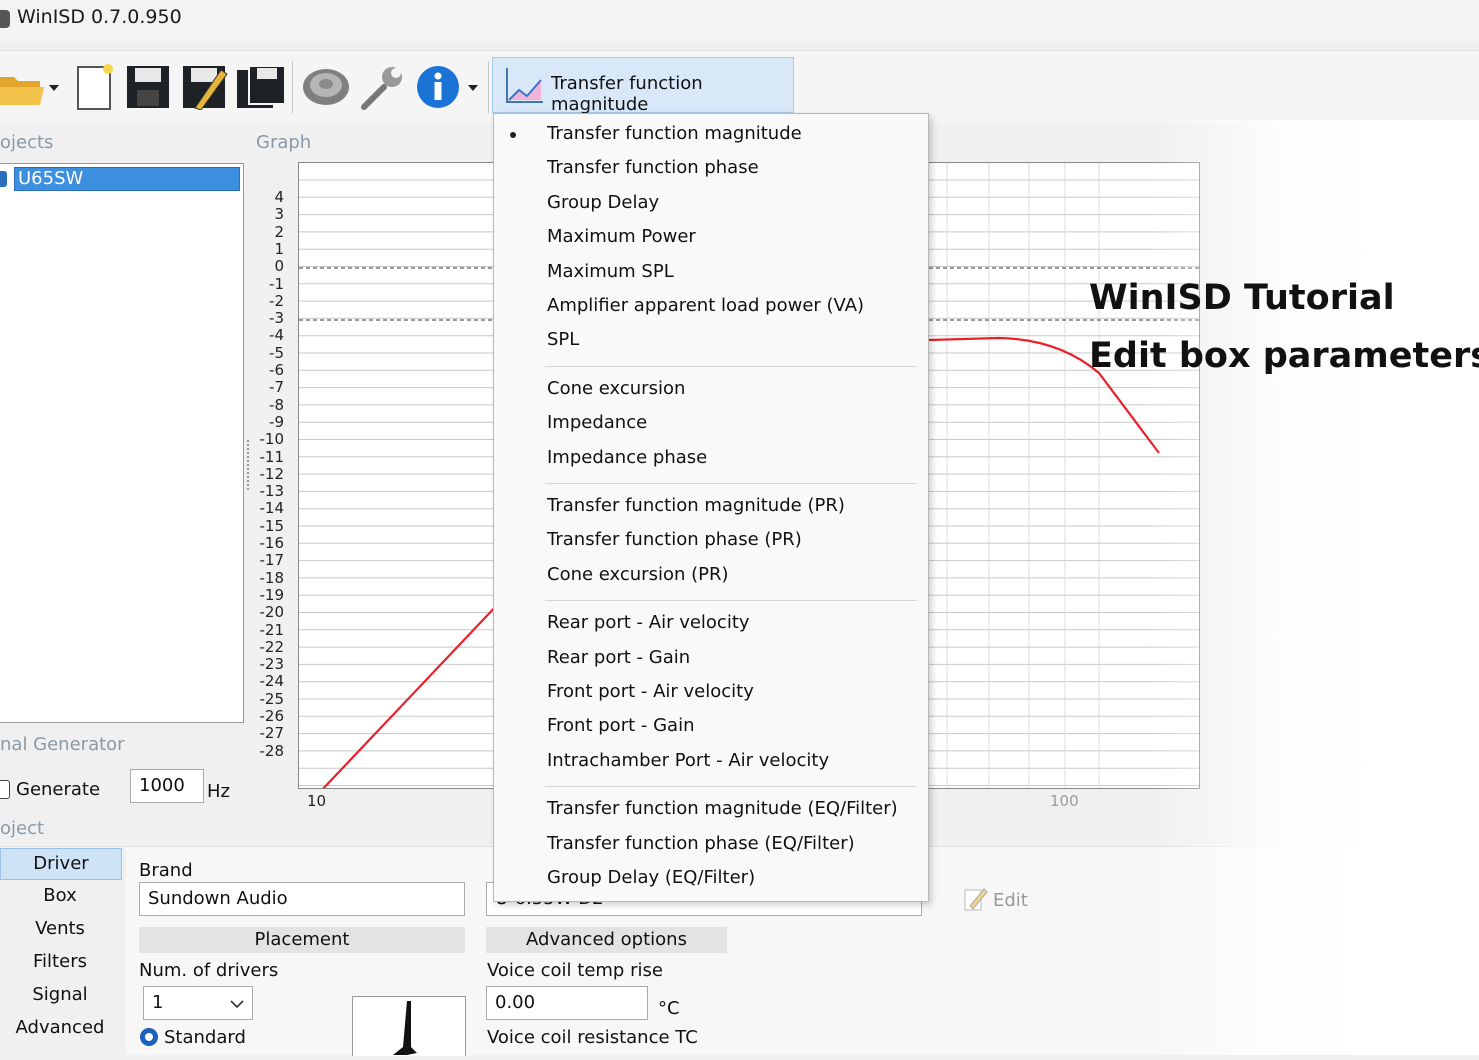 Image resolution: width=1479 pixels, height=1060 pixels. I want to click on project-checkbox, so click(3, 179).